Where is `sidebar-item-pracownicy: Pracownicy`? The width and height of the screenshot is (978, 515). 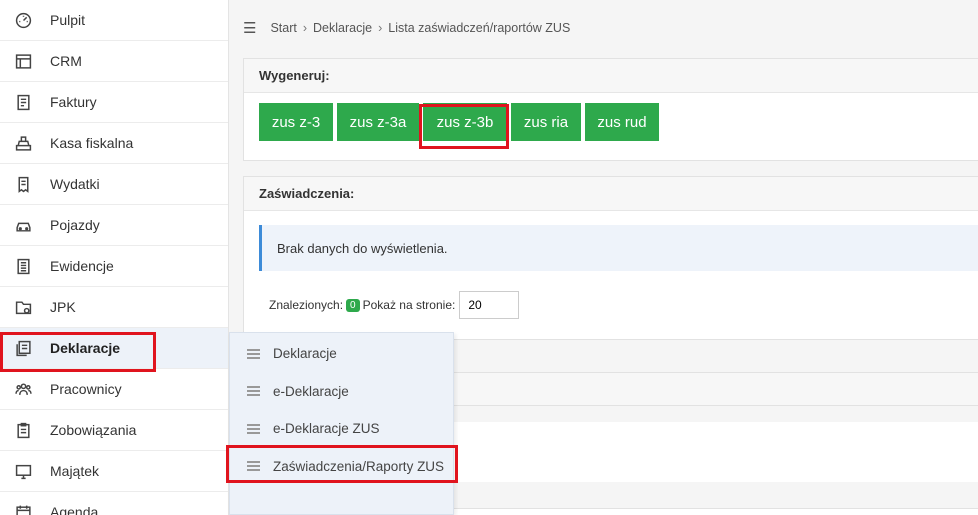 sidebar-item-pracownicy: Pracownicy is located at coordinates (114, 389).